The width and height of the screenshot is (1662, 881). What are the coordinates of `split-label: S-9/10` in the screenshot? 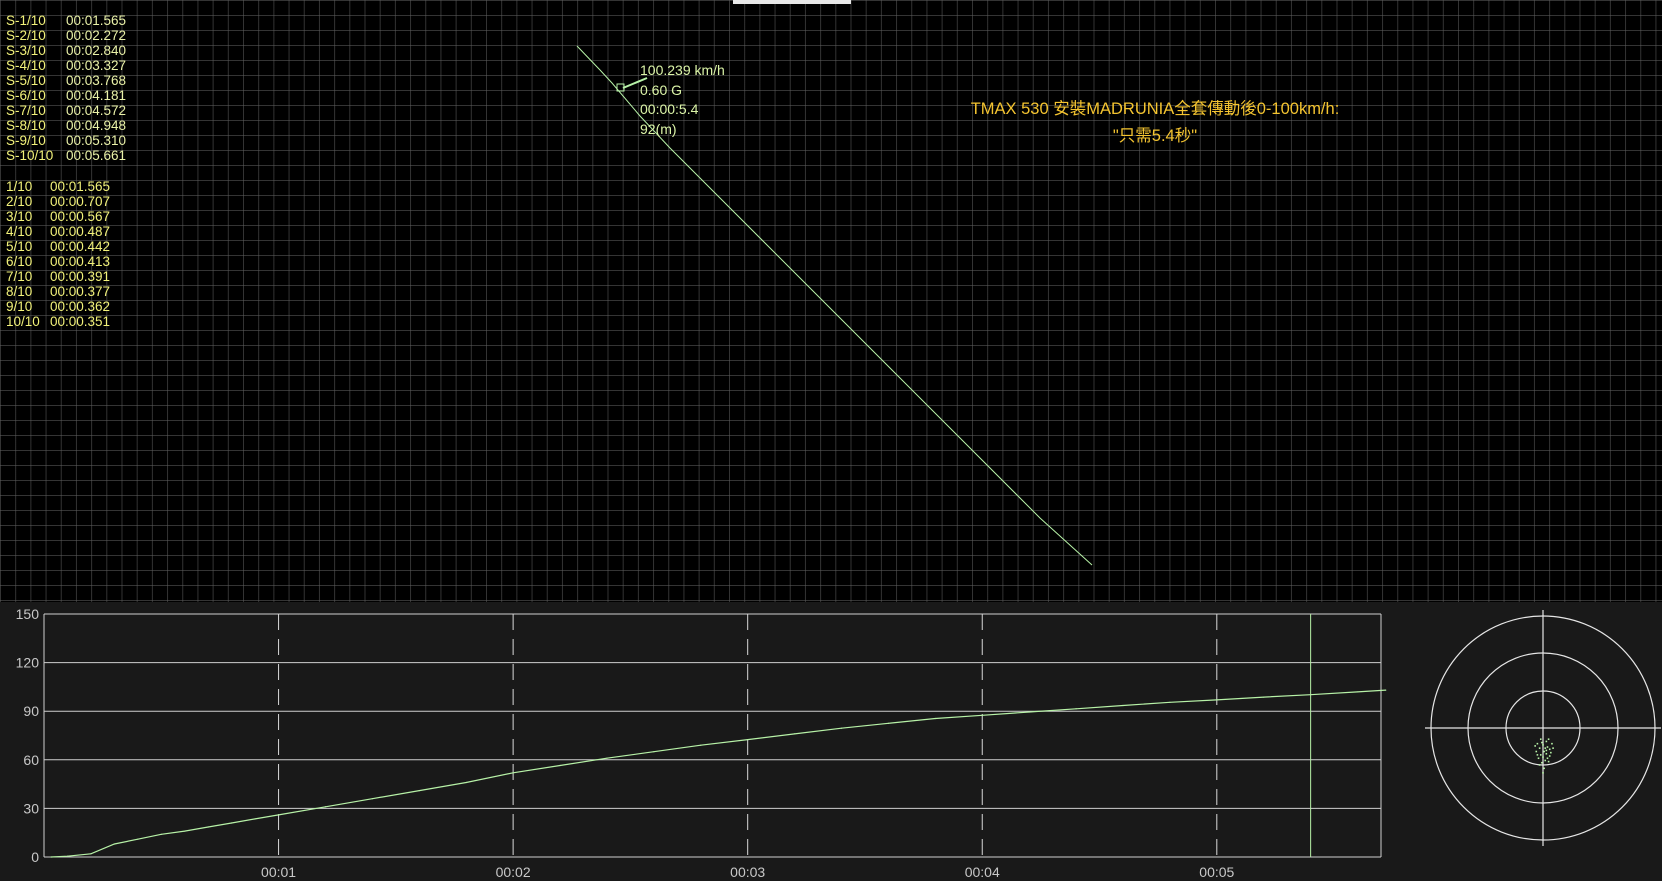 It's located at (26, 140).